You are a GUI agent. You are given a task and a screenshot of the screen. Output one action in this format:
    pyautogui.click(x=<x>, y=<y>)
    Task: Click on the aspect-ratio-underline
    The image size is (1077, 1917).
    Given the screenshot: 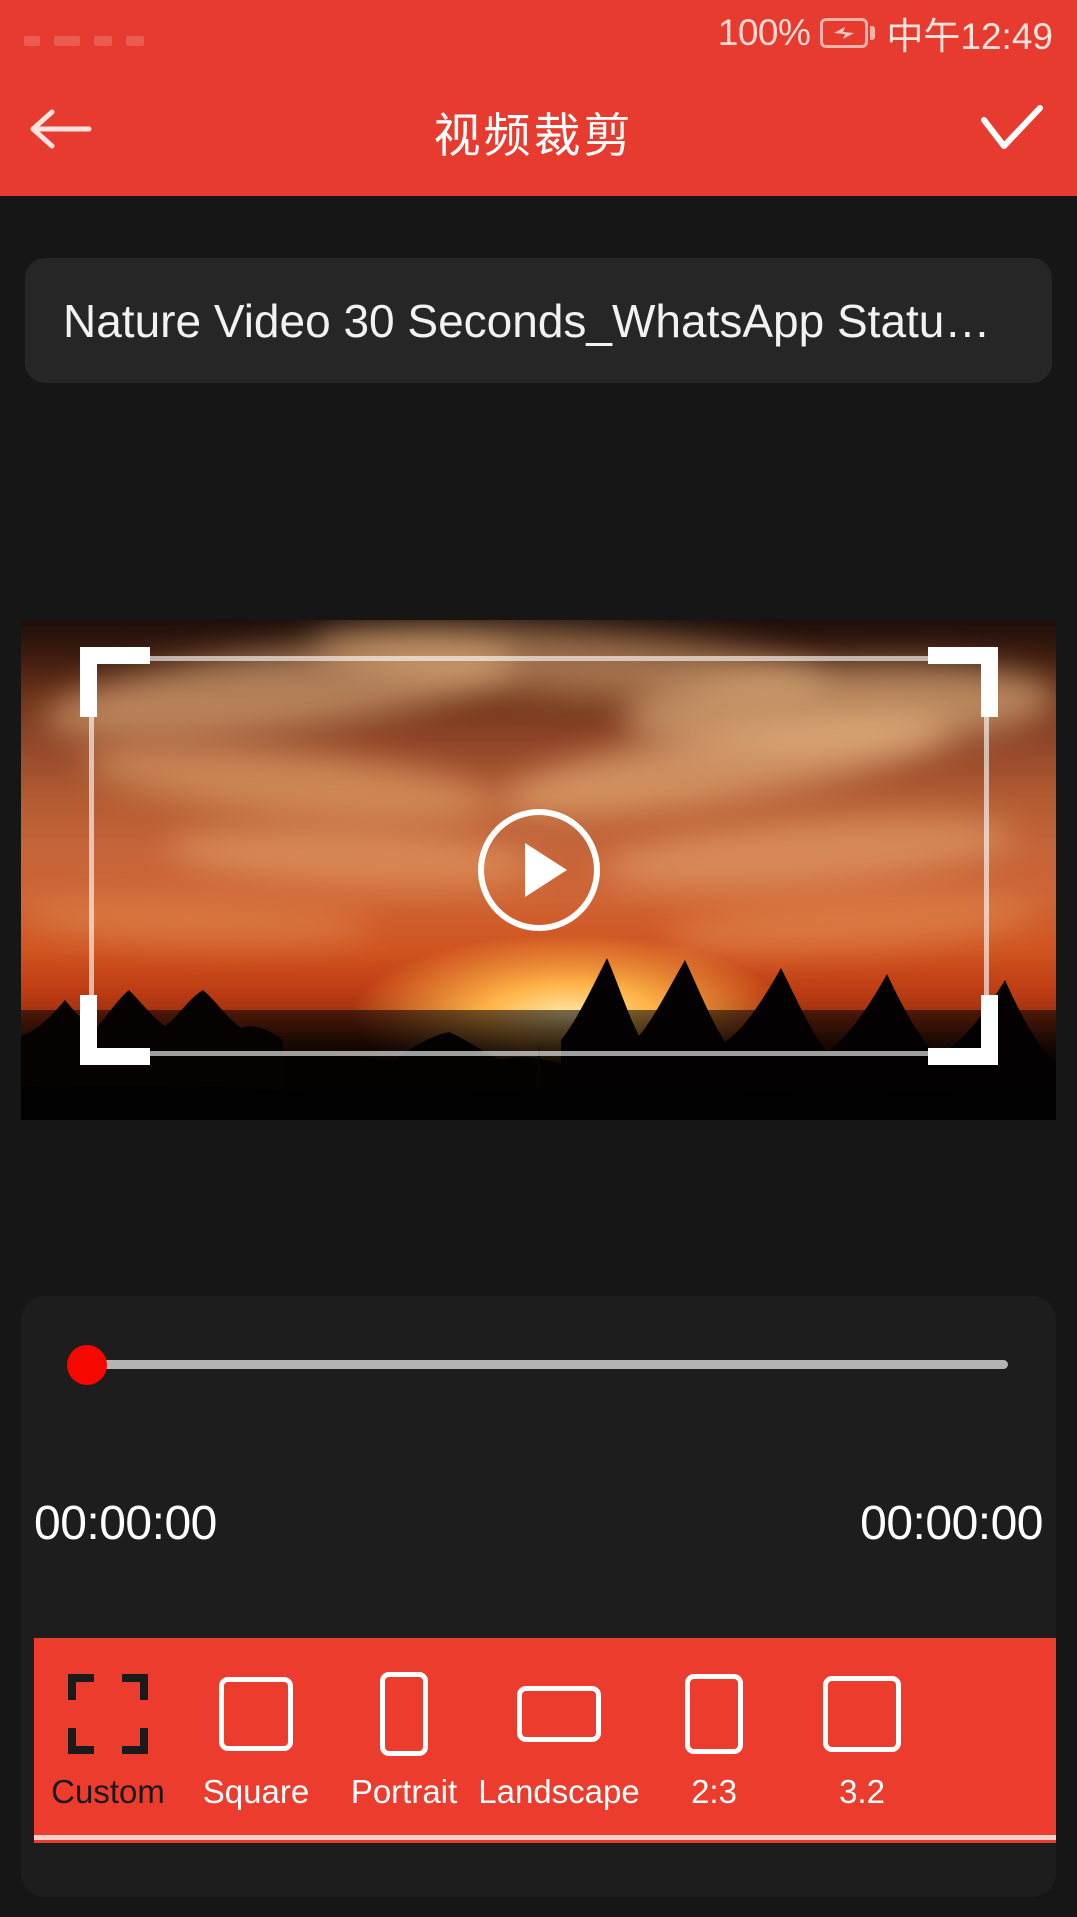 What is the action you would take?
    pyautogui.click(x=545, y=1837)
    